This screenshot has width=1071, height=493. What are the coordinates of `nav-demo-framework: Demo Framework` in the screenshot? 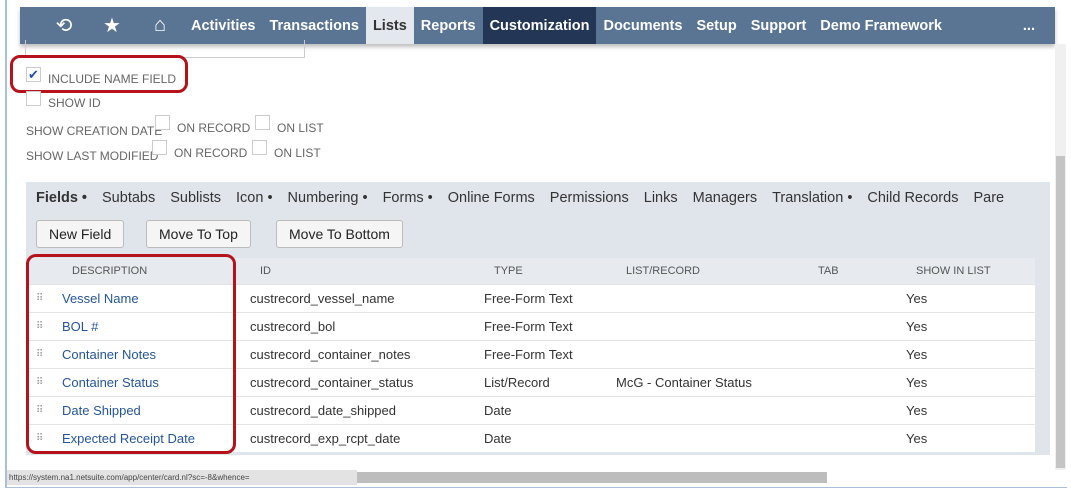 It's located at (881, 25).